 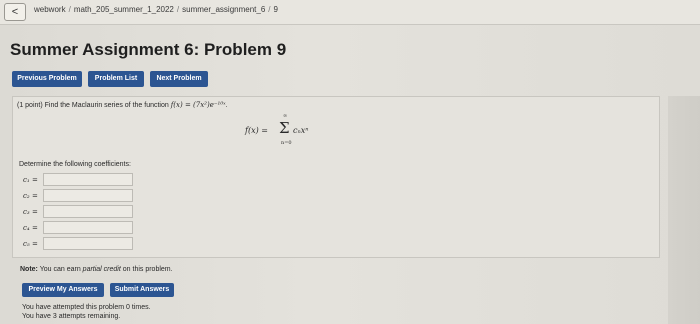 What do you see at coordinates (88, 227) in the screenshot?
I see `coefficient-input-c4` at bounding box center [88, 227].